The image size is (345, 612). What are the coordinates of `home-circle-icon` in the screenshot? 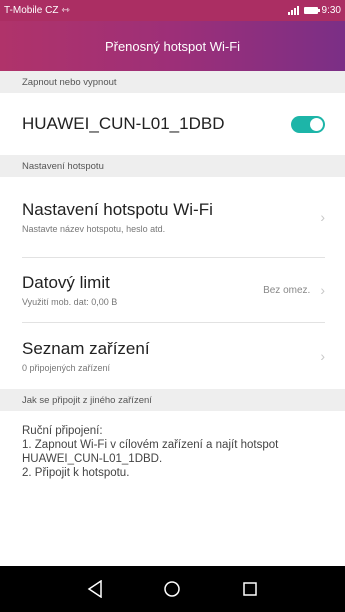 It's located at (172, 589).